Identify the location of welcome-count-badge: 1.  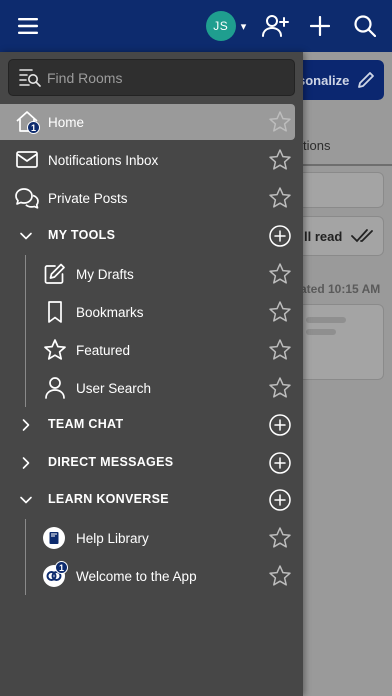
(61, 567).